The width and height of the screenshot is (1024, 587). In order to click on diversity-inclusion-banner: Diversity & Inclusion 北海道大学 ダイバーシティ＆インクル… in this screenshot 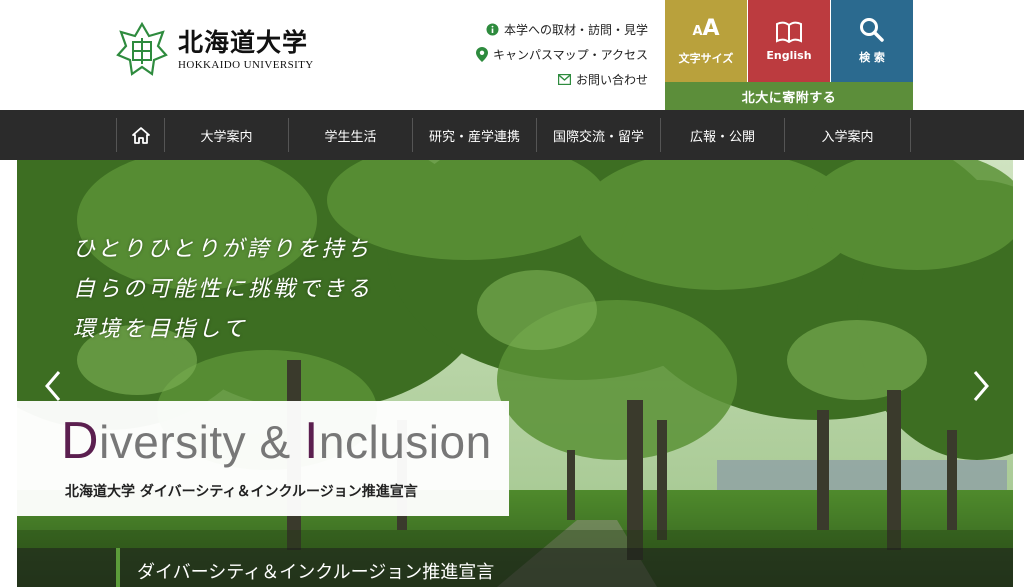, I will do `click(263, 458)`.